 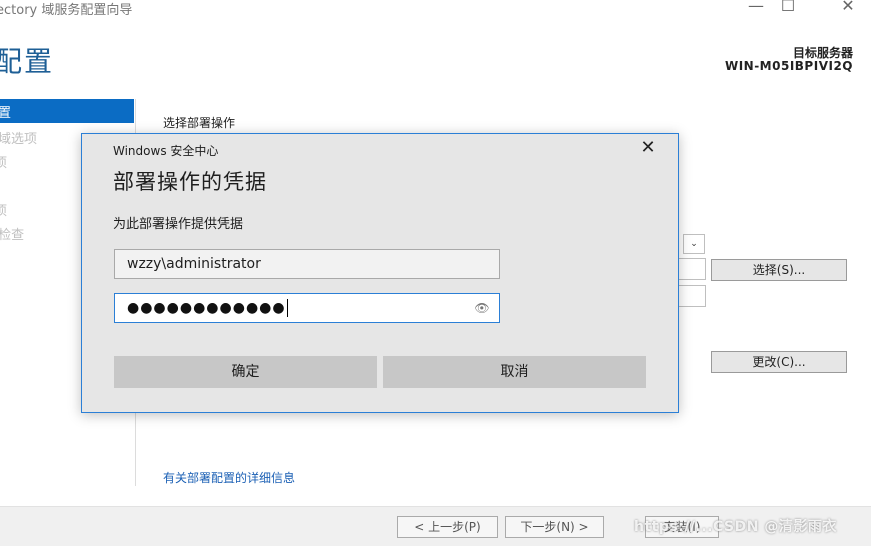 I want to click on watermark-text: https://...CSDN @清影雨衣, so click(x=735, y=527).